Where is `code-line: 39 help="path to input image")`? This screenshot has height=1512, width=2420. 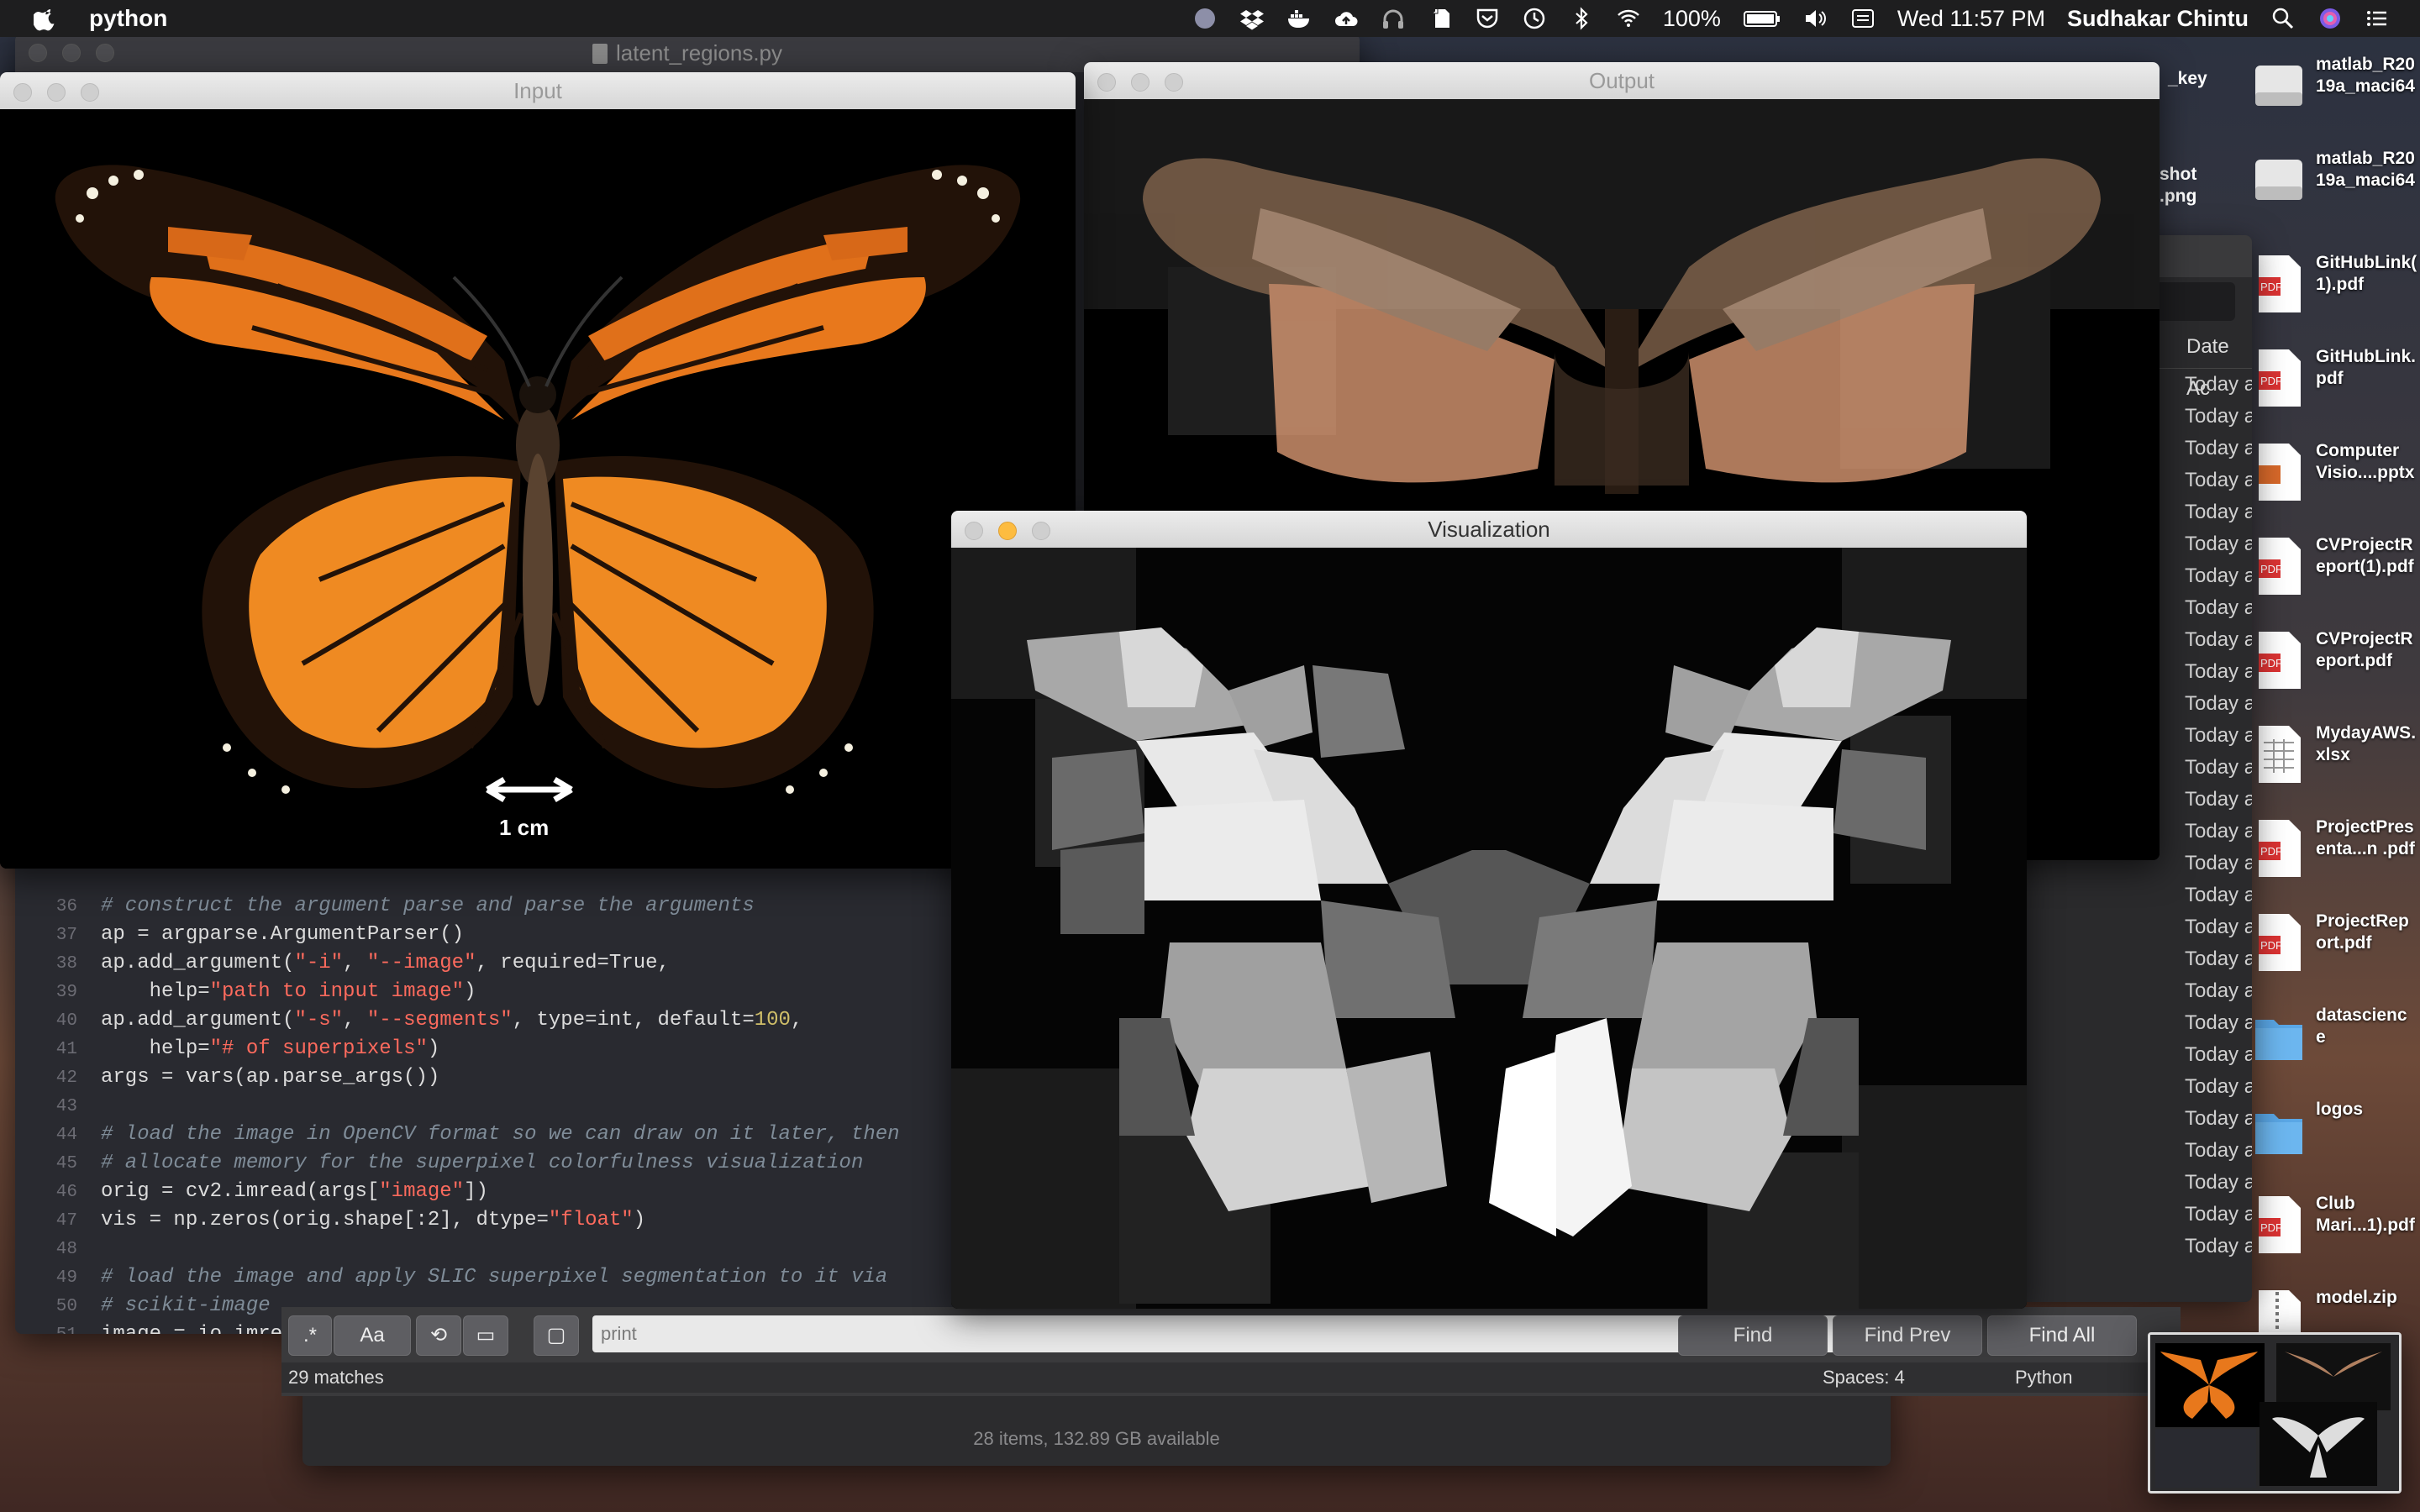
code-line: 39 help="path to input image") is located at coordinates (489, 992).